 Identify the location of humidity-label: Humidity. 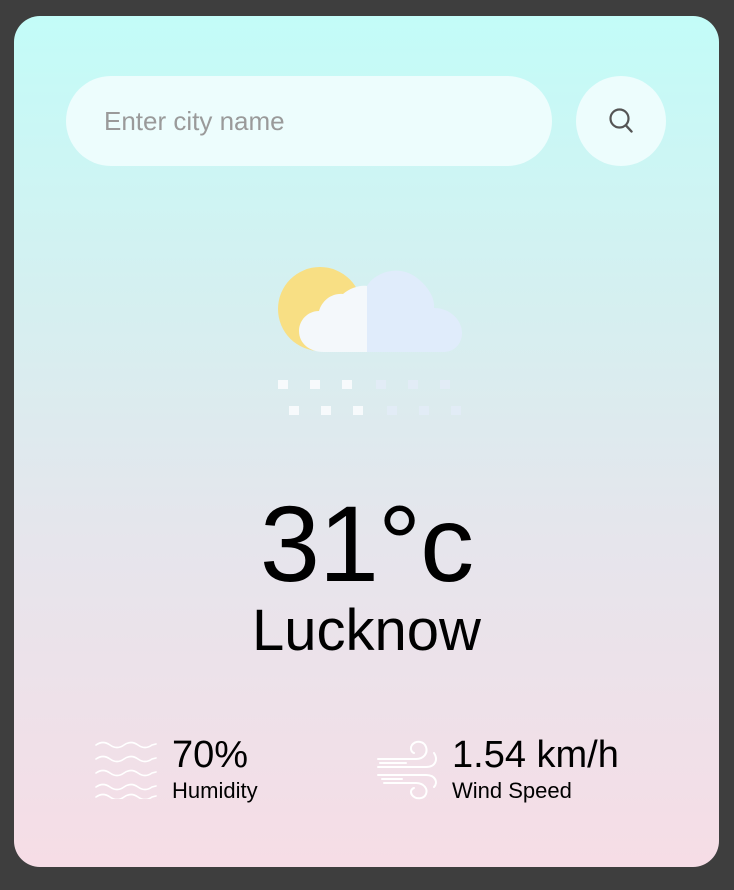
(215, 790).